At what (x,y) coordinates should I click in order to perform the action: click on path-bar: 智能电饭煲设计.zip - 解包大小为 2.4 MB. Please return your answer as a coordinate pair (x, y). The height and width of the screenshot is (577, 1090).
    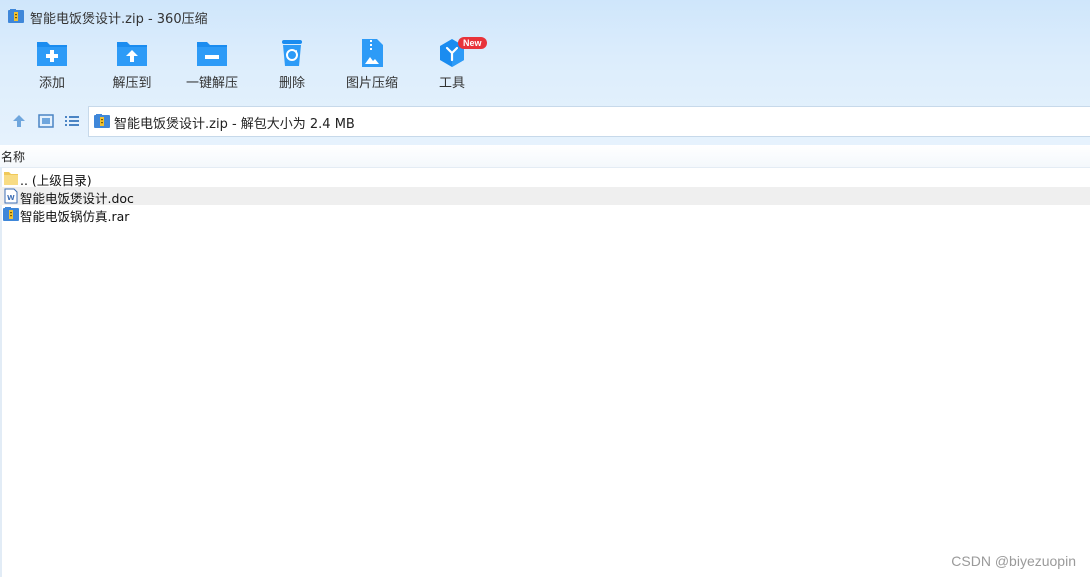
    Looking at the image, I should click on (589, 121).